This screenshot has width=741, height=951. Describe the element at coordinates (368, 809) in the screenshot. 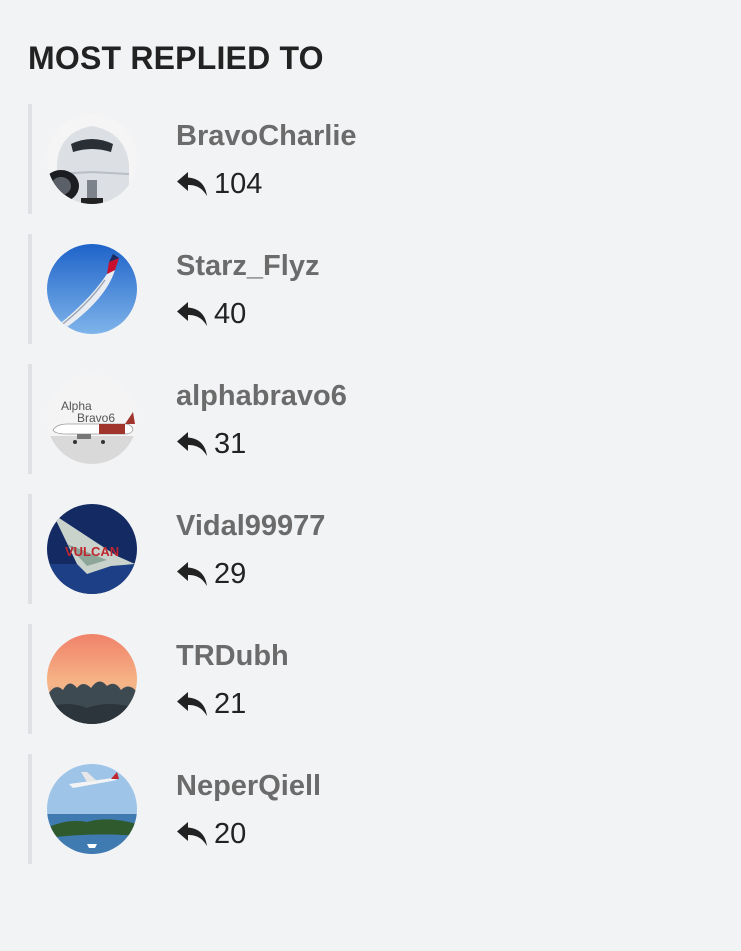

I see `user-row: NeperQiell 20` at that location.